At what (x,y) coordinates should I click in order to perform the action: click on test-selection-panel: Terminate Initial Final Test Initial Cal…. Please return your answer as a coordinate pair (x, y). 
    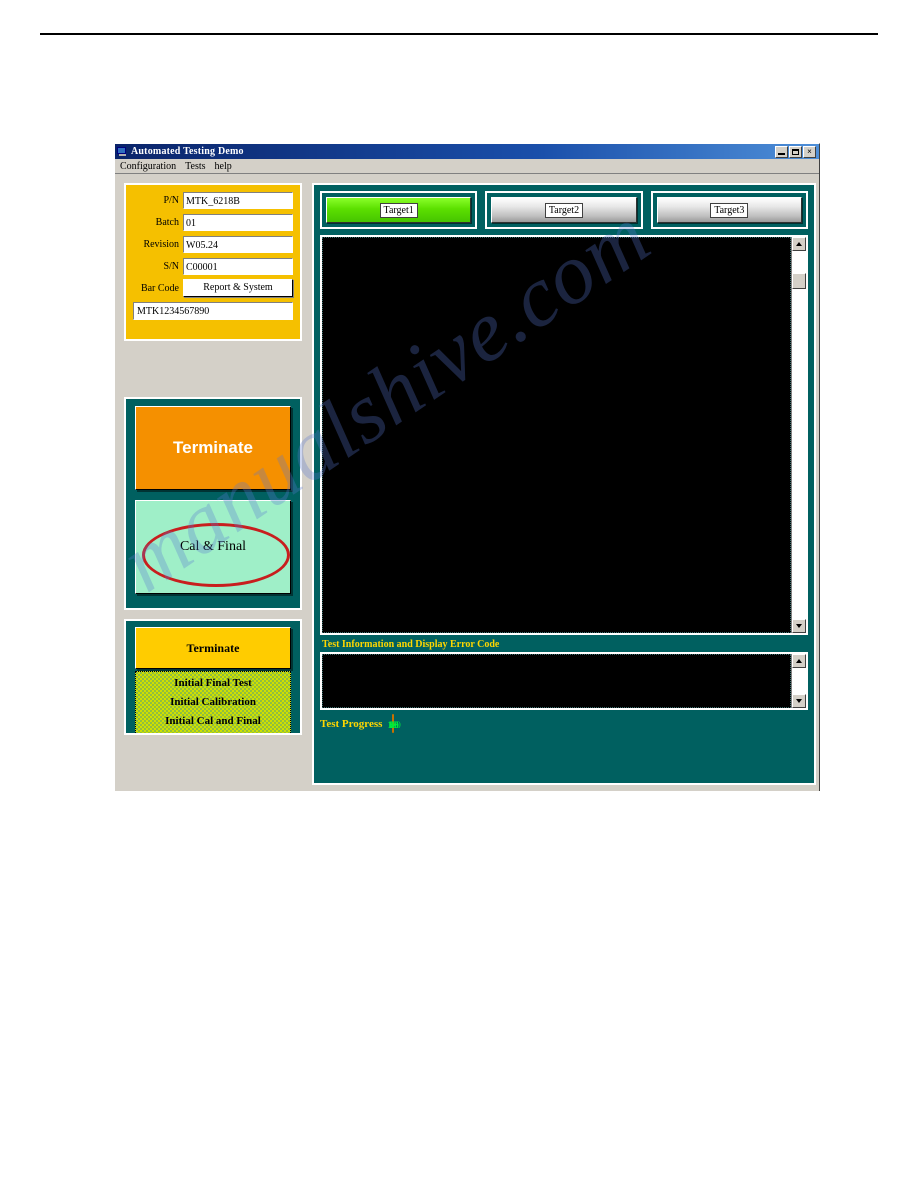
    Looking at the image, I should click on (213, 677).